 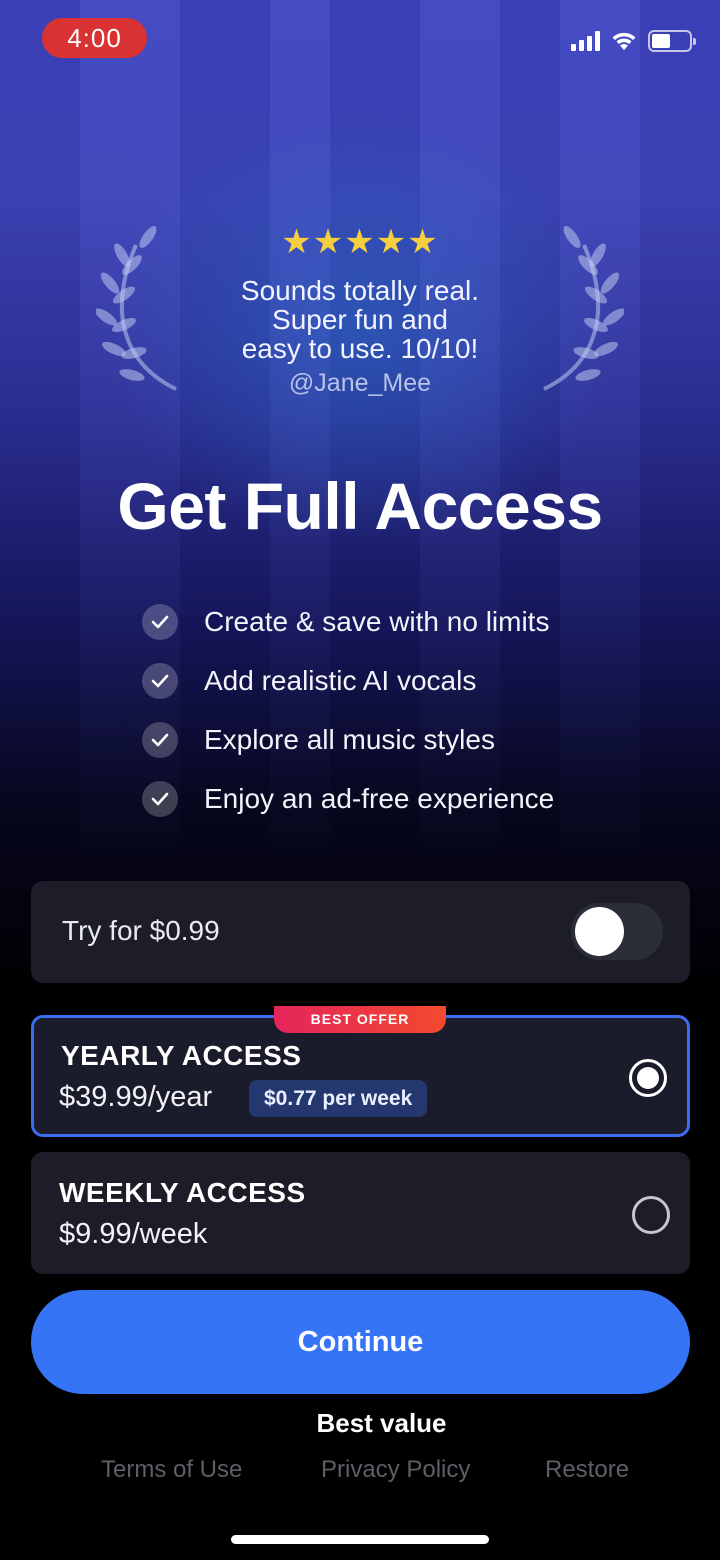 What do you see at coordinates (585, 41) in the screenshot?
I see `cellular-signal-icon` at bounding box center [585, 41].